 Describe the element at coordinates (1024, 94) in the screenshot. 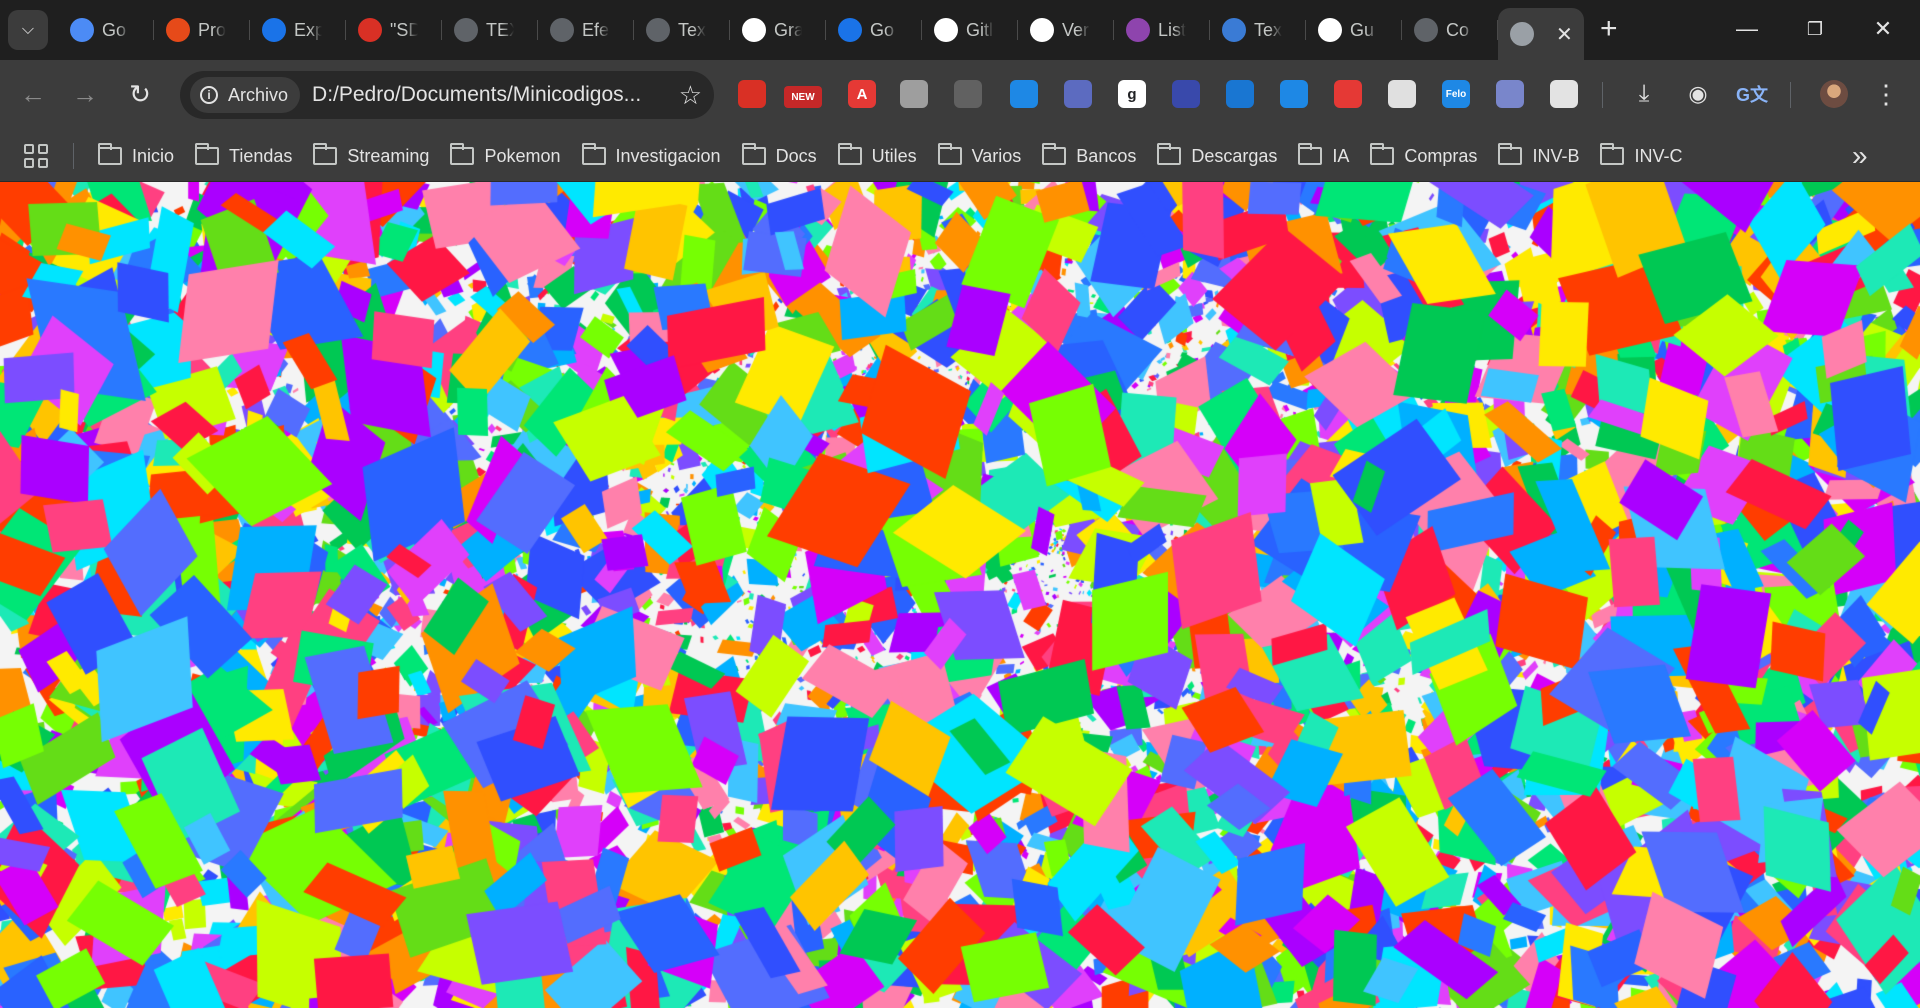

I see `download-arrow-icon` at that location.